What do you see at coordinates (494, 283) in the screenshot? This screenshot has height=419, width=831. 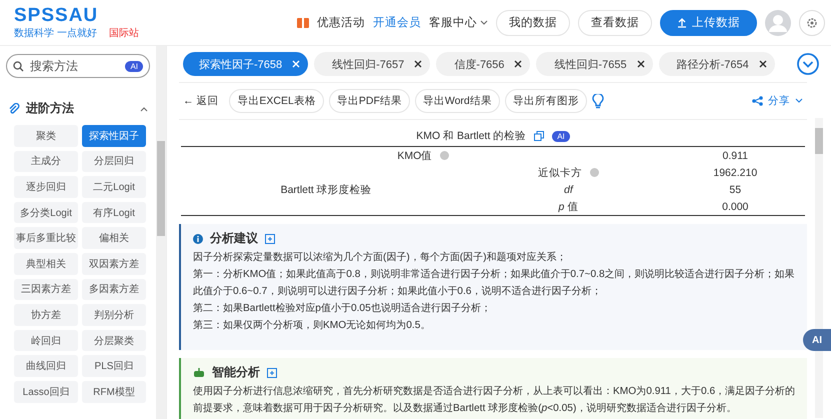 I see `advice-paragraph: 第一：分析KMO值；如果此值高于0.8，则说明非常适合进行因子分析；如果此值介于0.7~0.8之间，则说明比较适合进行因子分析；如果此值介于0.6~0.7，则说明可以进行因子分析；如果此值小于0.6，说明不适合进行因子分析；` at bounding box center [494, 283].